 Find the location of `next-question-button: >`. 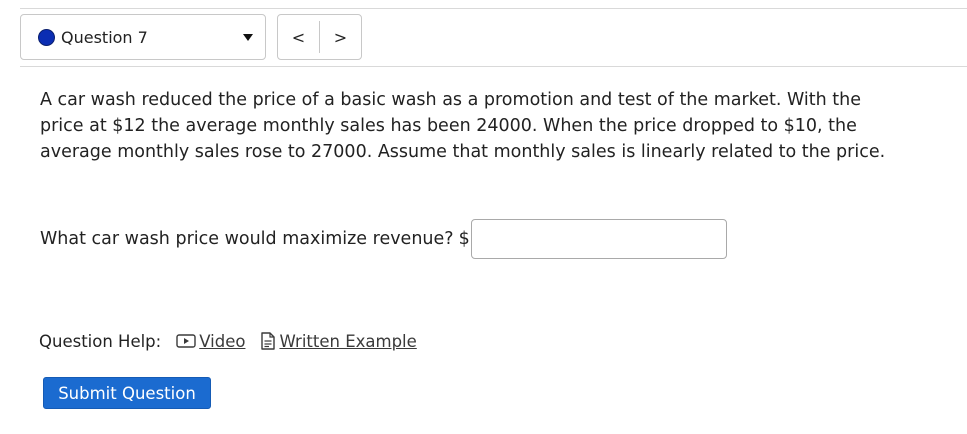

next-question-button: > is located at coordinates (340, 37).